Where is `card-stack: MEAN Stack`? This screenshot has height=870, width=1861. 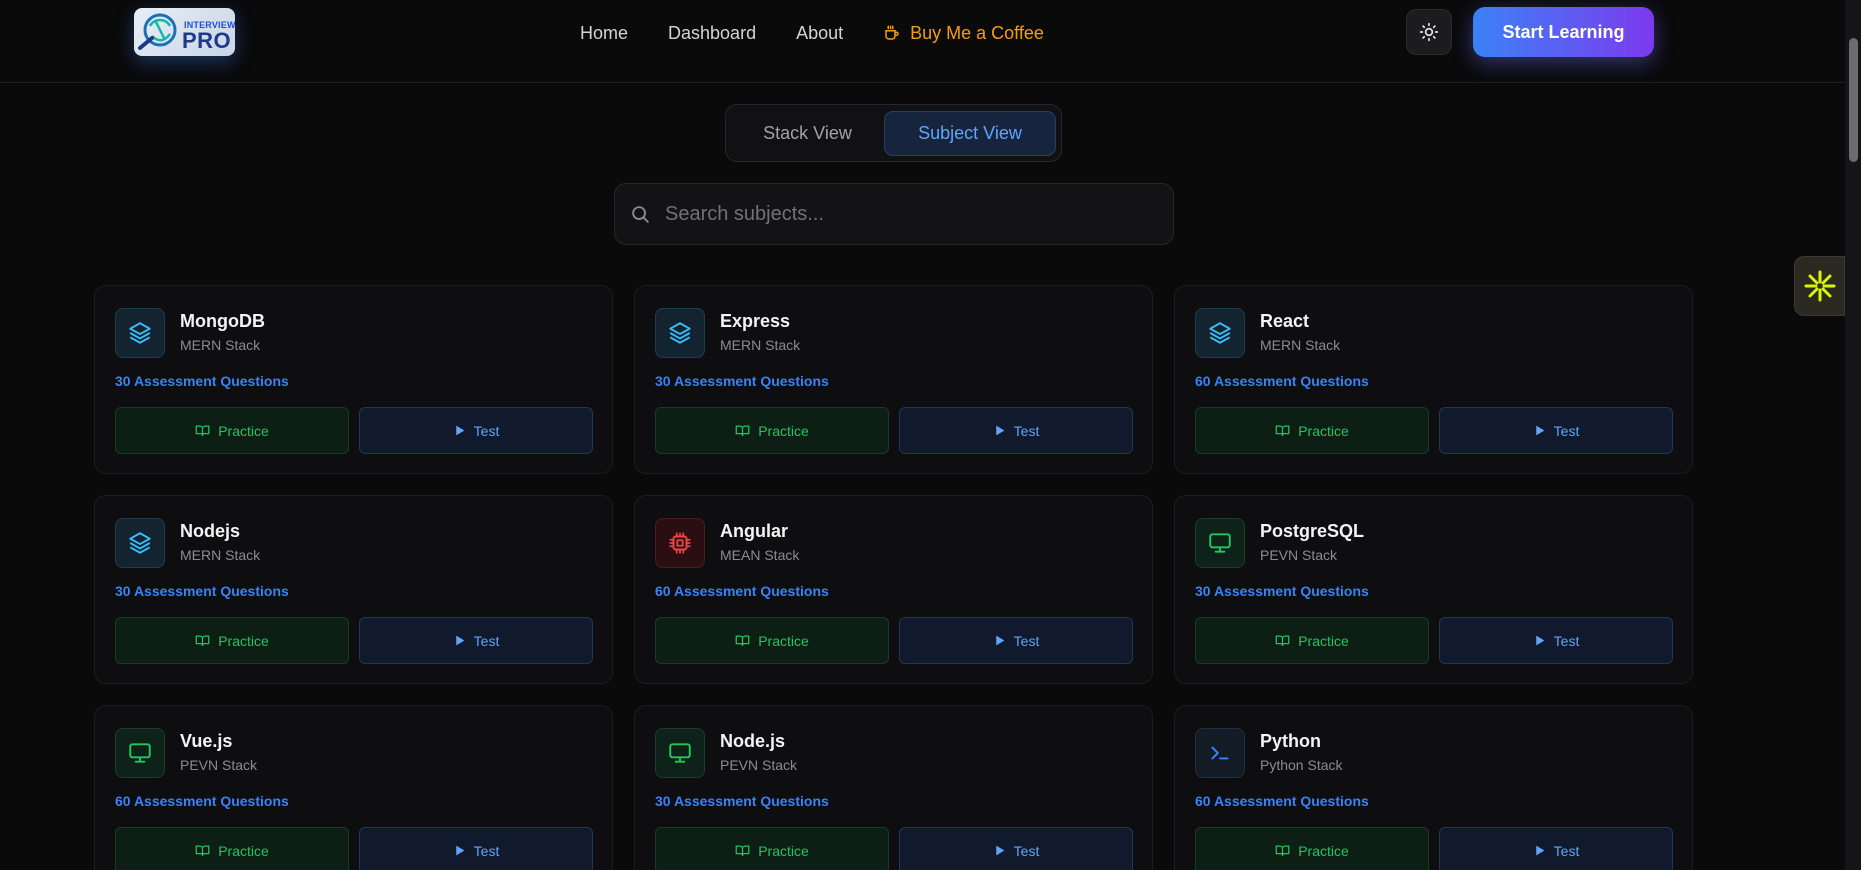
card-stack: MEAN Stack is located at coordinates (760, 555).